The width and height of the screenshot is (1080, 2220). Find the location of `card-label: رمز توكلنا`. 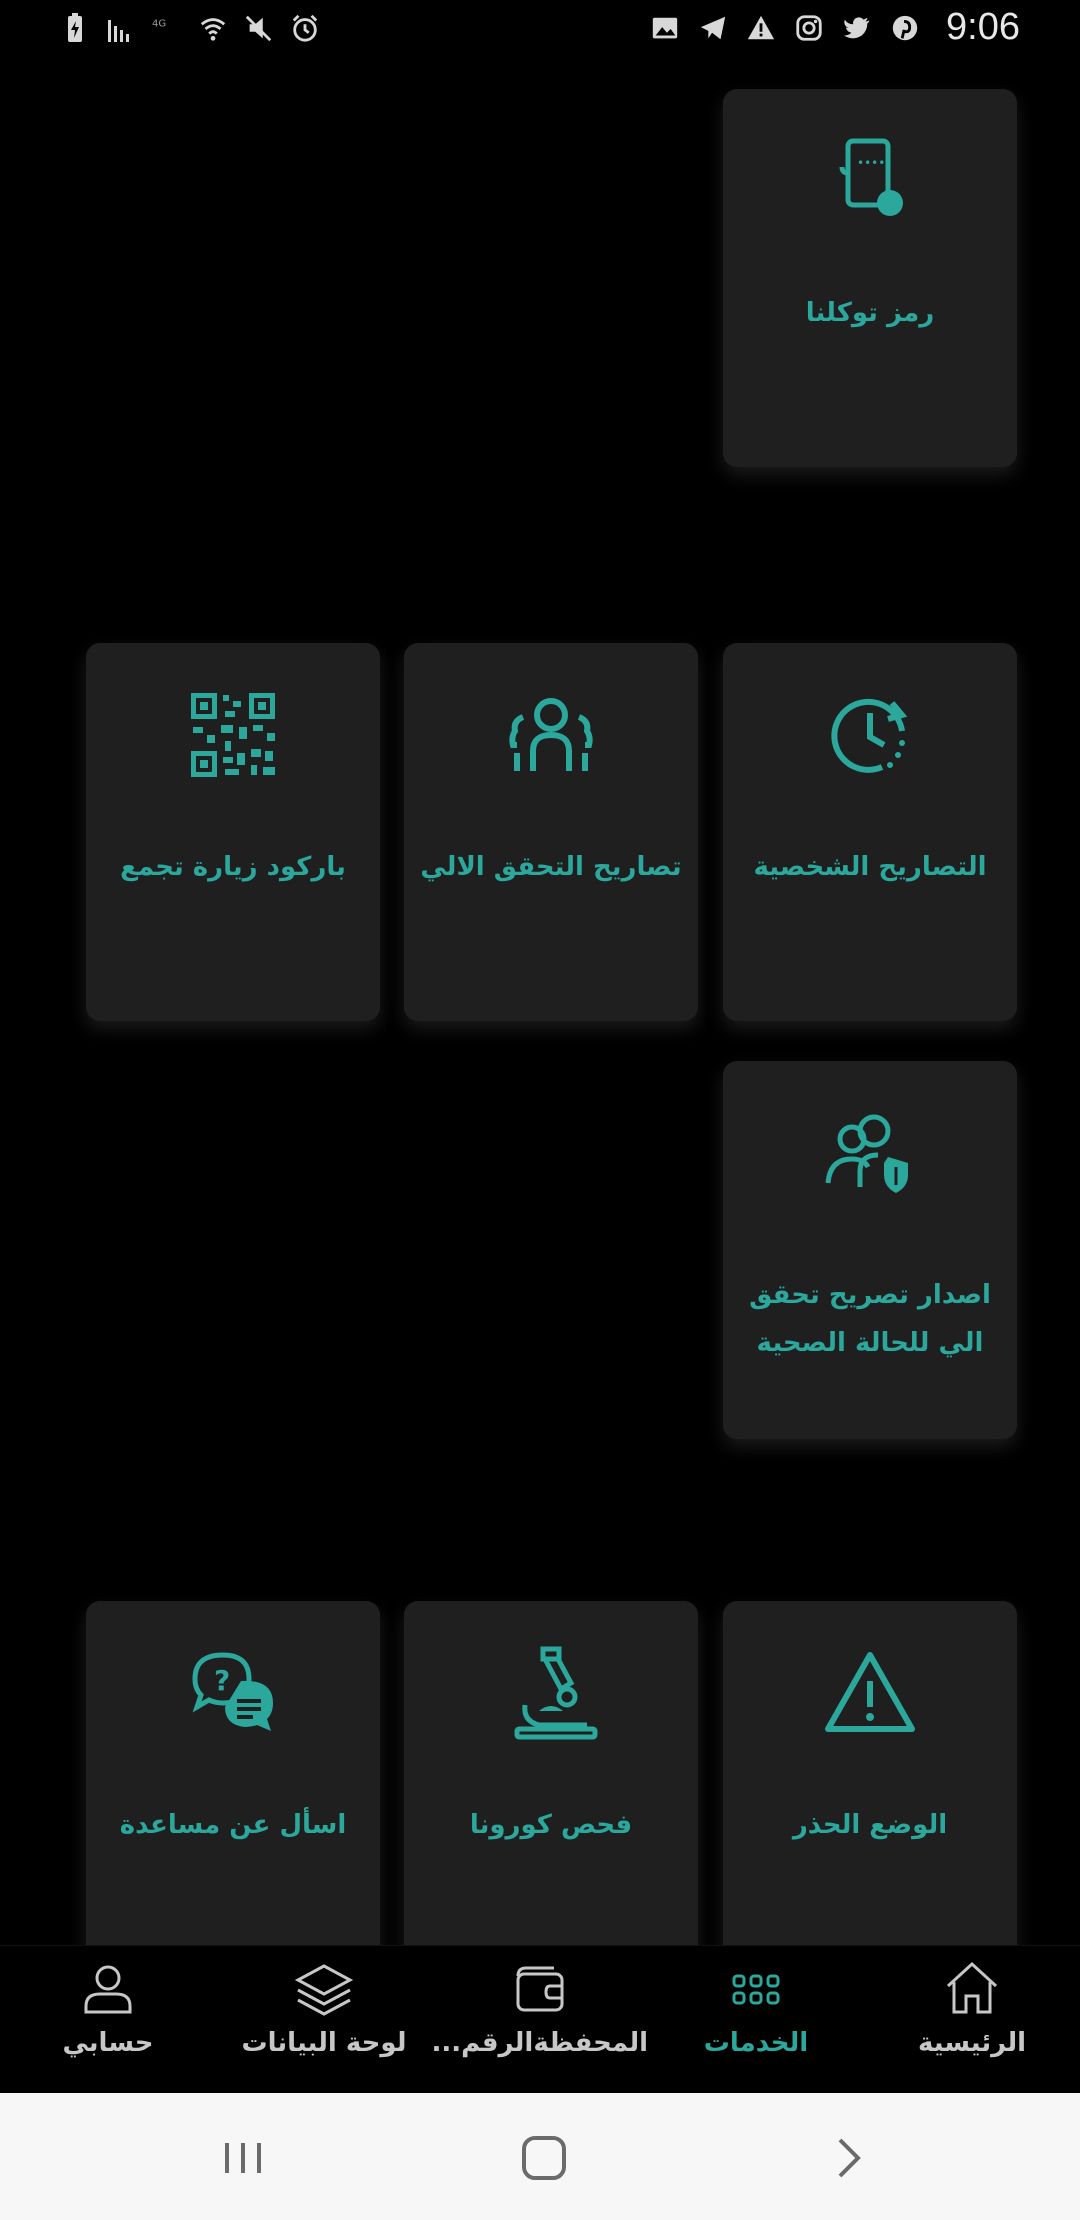

card-label: رمز توكلنا is located at coordinates (870, 313).